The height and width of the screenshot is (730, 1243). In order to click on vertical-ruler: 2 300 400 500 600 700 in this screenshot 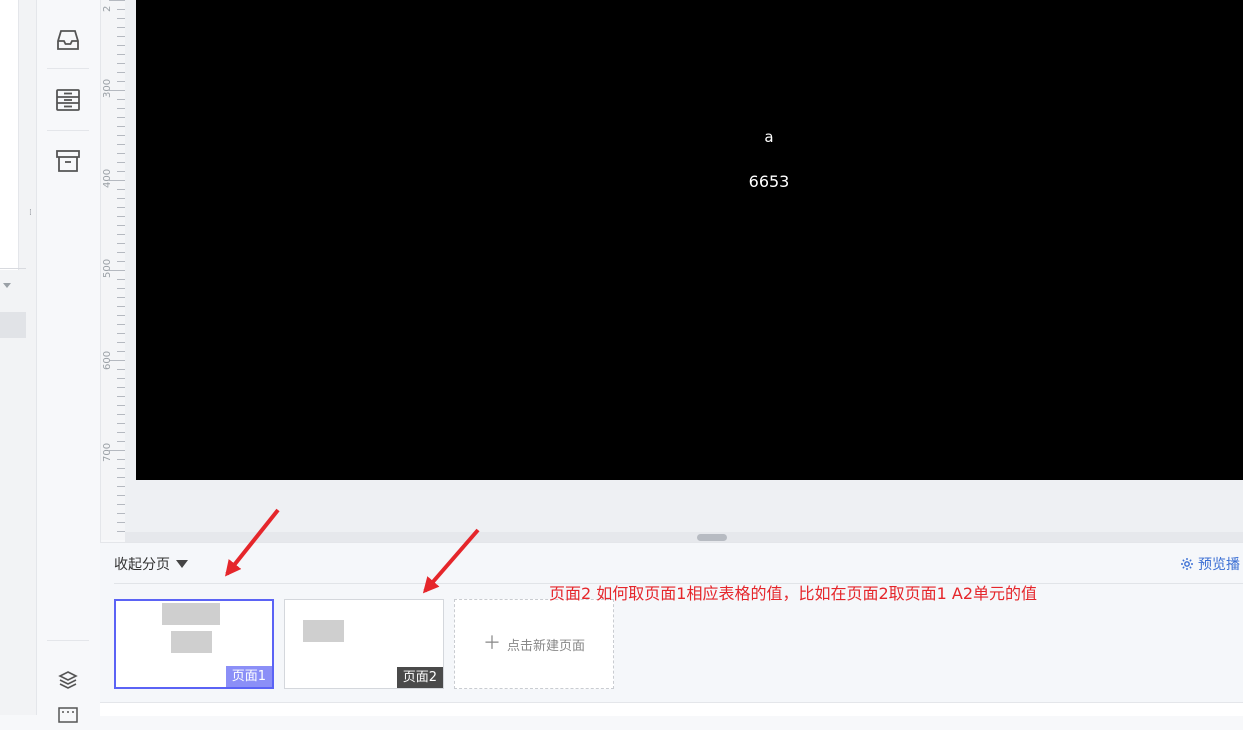, I will do `click(113, 270)`.